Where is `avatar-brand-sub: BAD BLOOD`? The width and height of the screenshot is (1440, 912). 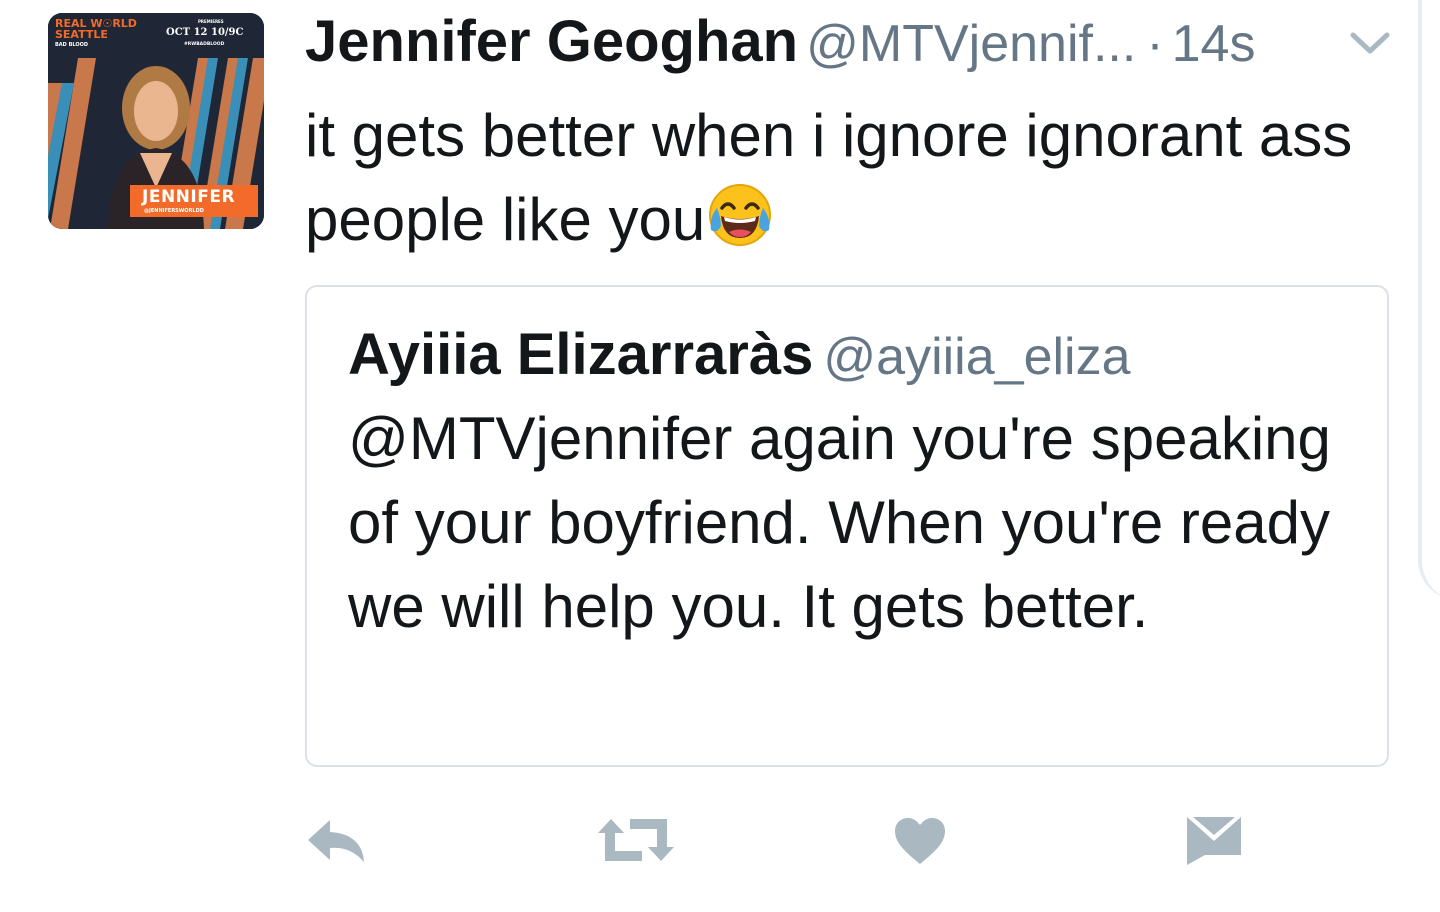
avatar-brand-sub: BAD BLOOD is located at coordinates (72, 45).